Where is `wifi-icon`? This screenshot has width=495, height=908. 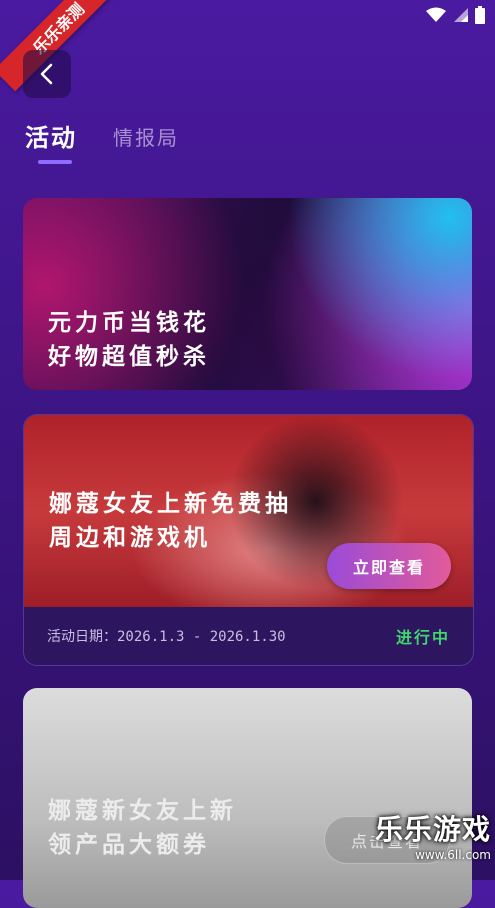
wifi-icon is located at coordinates (436, 14).